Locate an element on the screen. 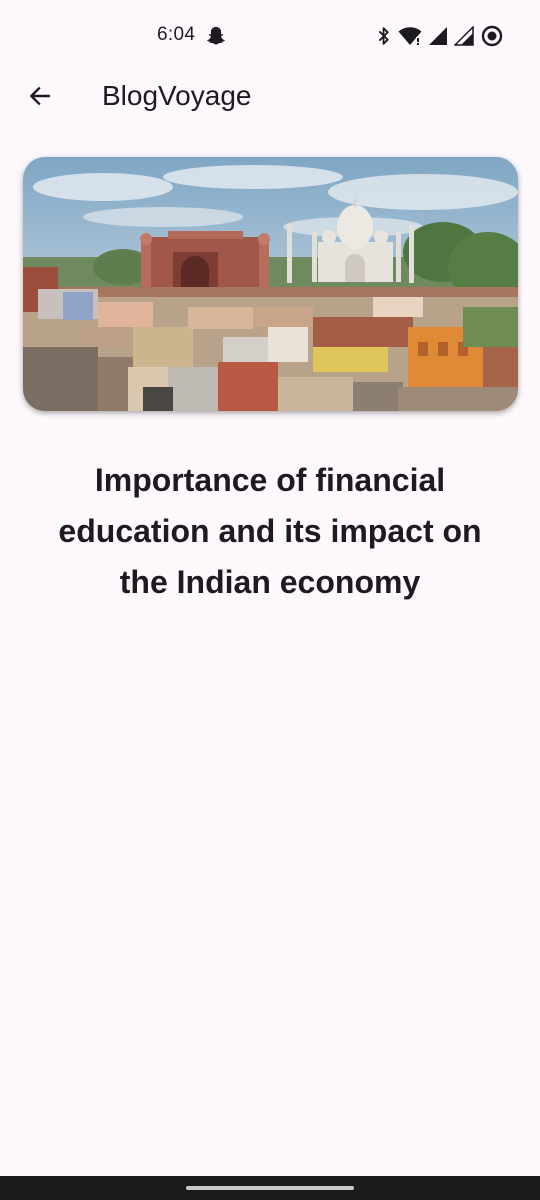 Image resolution: width=540 pixels, height=1200 pixels. app-bar: BlogVoyage is located at coordinates (270, 96).